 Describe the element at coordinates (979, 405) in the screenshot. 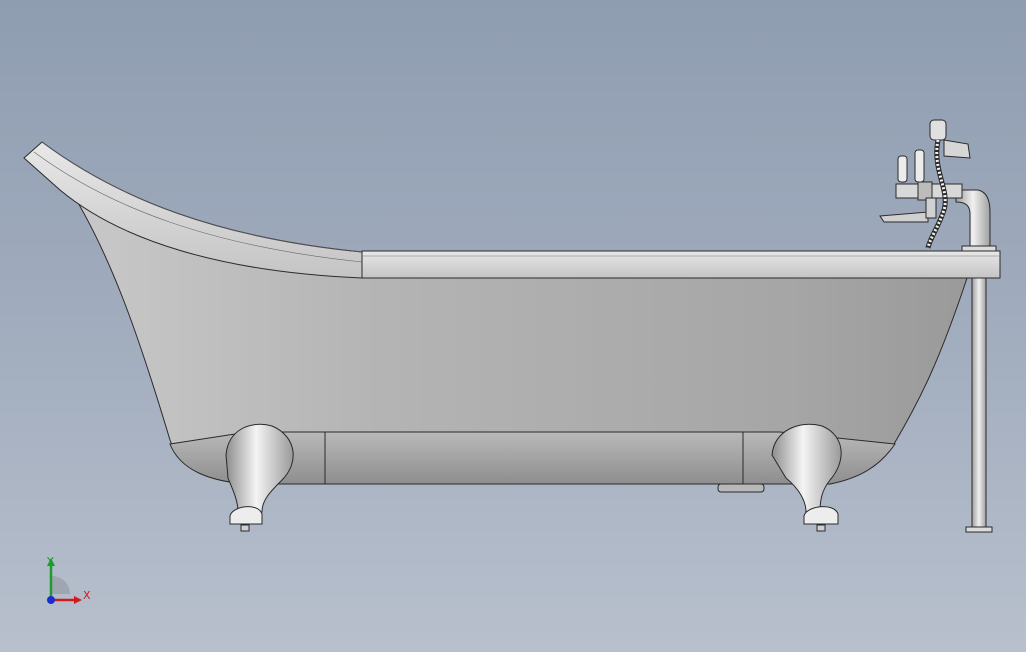

I see `standpipe` at that location.